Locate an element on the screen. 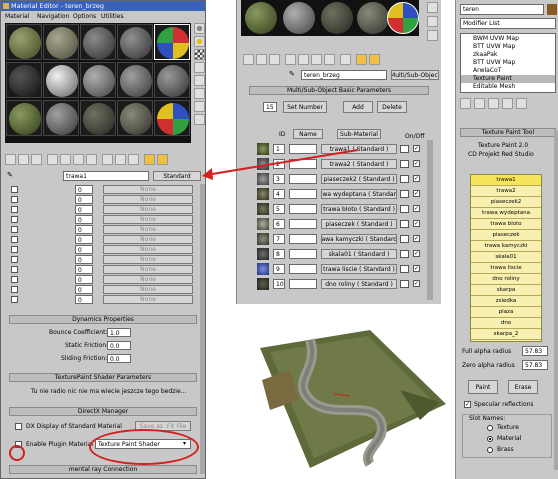  annotation-arrow is located at coordinates (280, 164).